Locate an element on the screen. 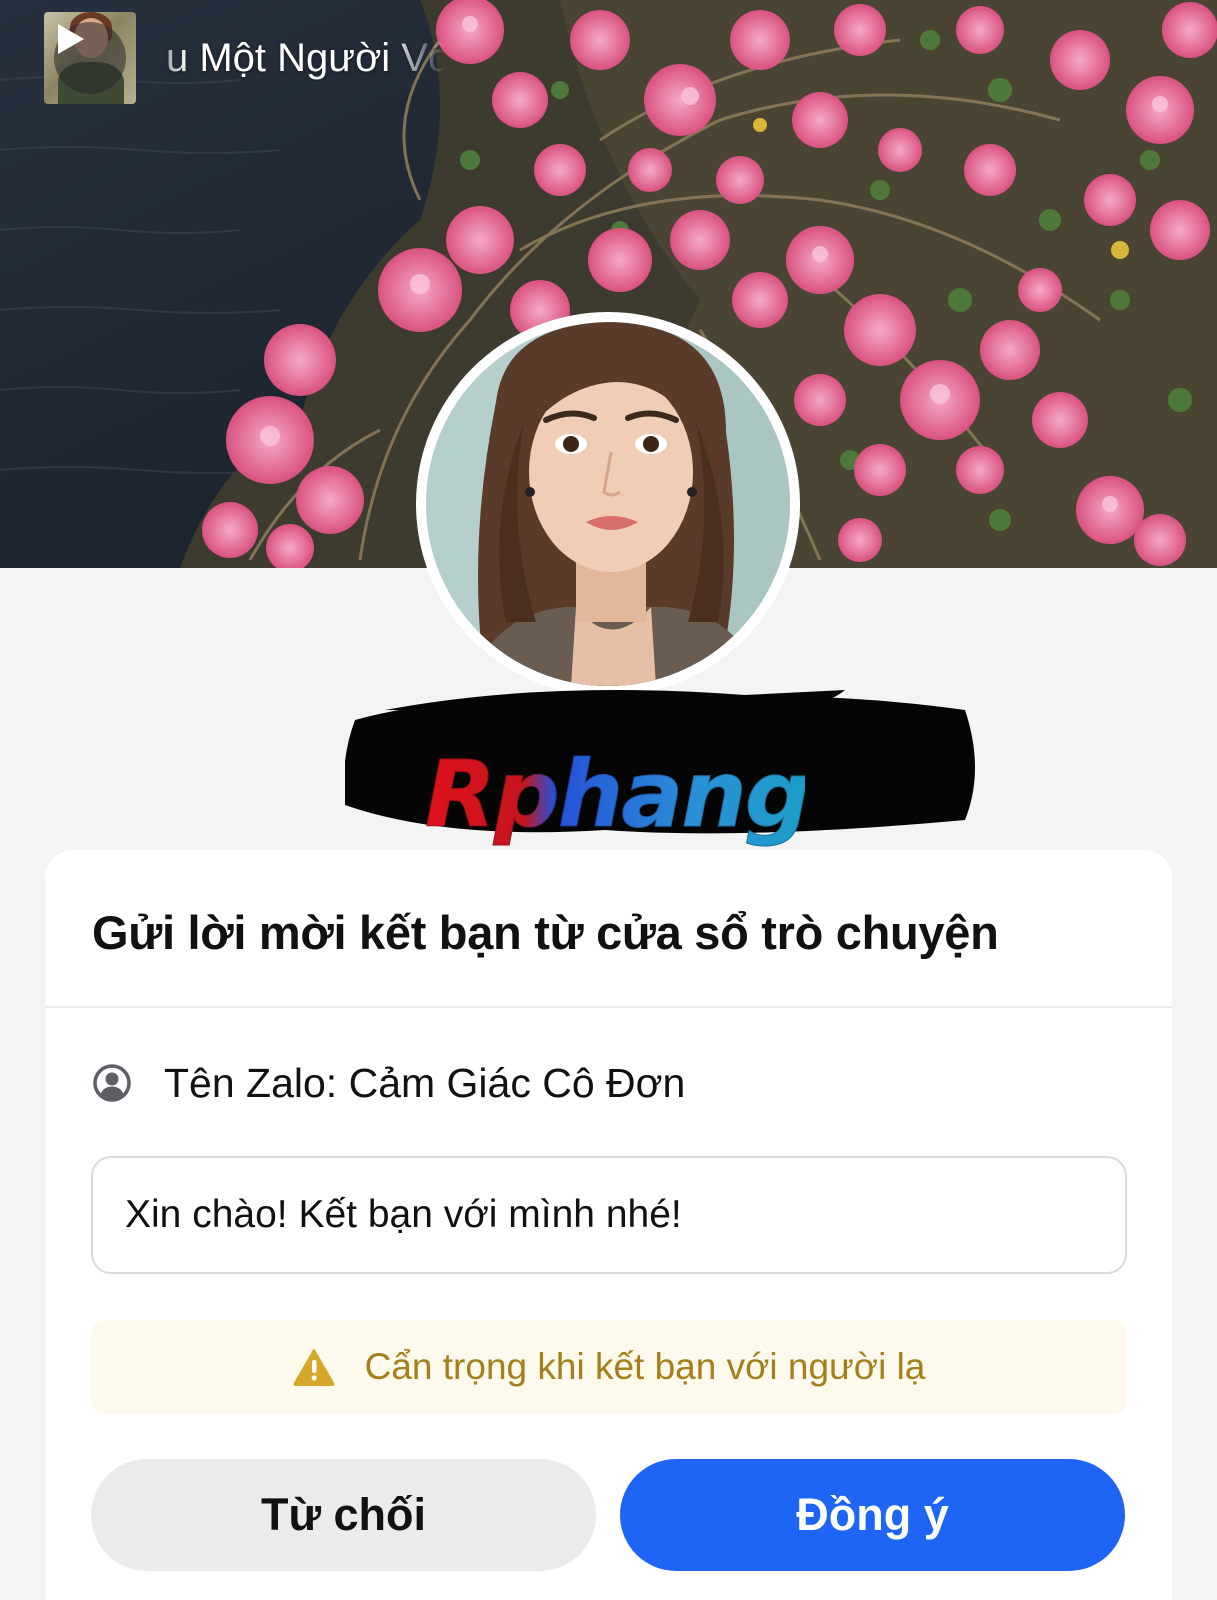 The width and height of the screenshot is (1217, 1600). warning-text: Cẩn trọng khi kết bạn với người lạ is located at coordinates (645, 1366).